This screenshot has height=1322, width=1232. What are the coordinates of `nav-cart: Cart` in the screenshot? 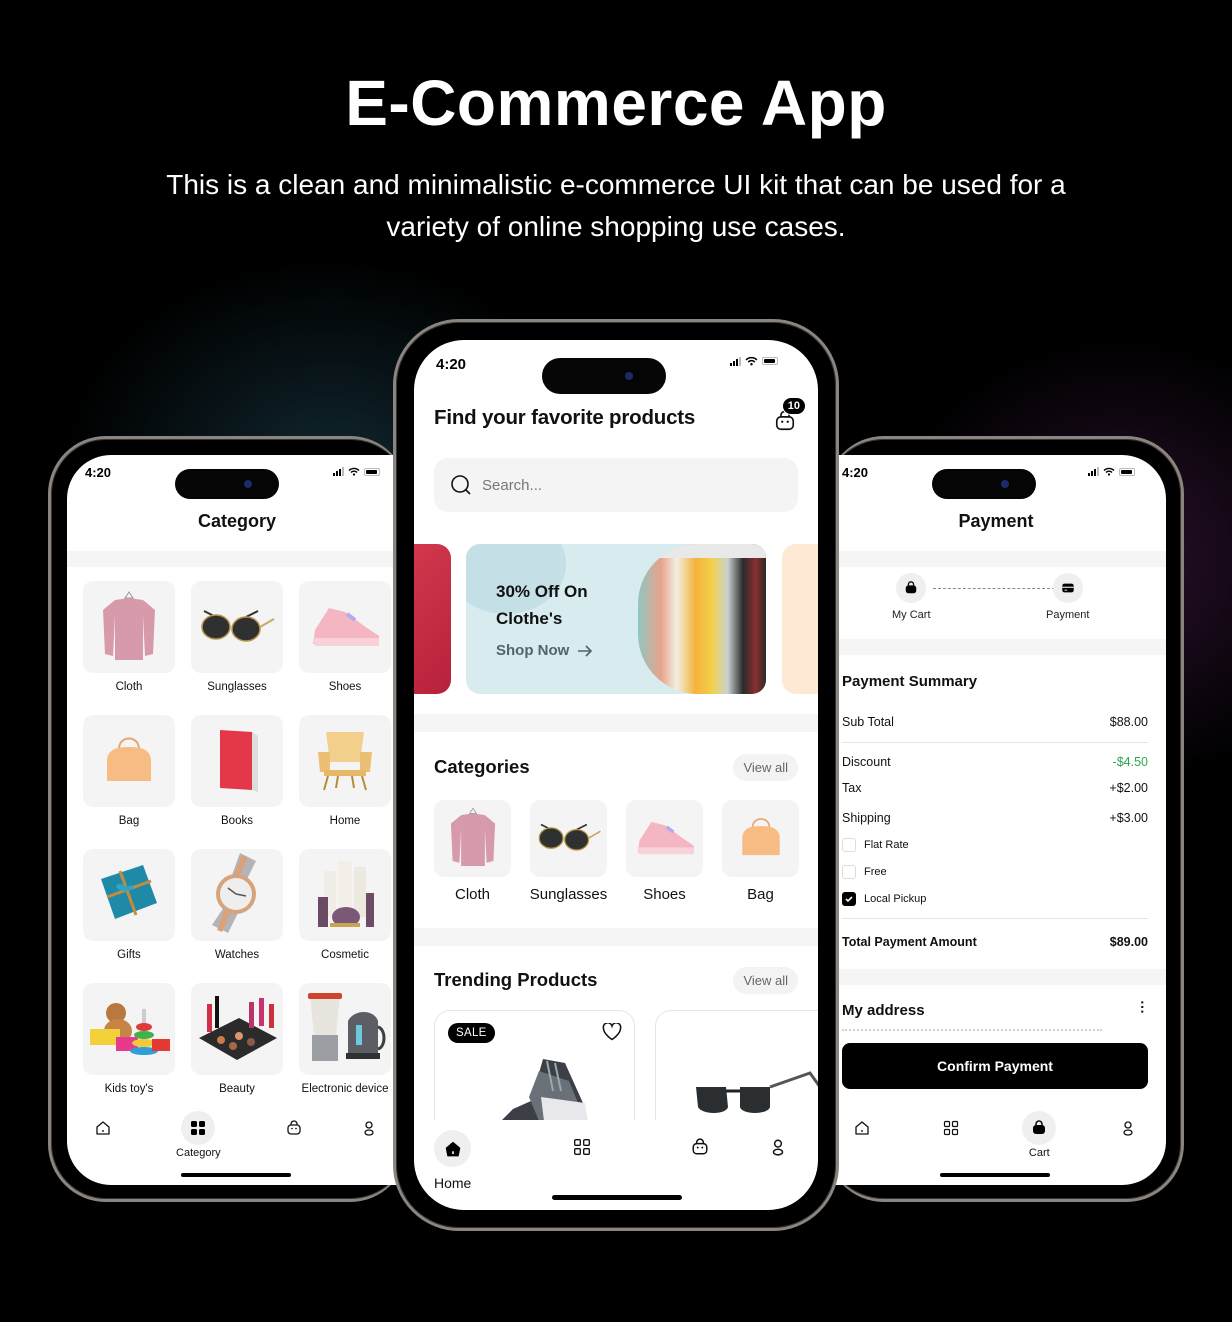 It's located at (1039, 1135).